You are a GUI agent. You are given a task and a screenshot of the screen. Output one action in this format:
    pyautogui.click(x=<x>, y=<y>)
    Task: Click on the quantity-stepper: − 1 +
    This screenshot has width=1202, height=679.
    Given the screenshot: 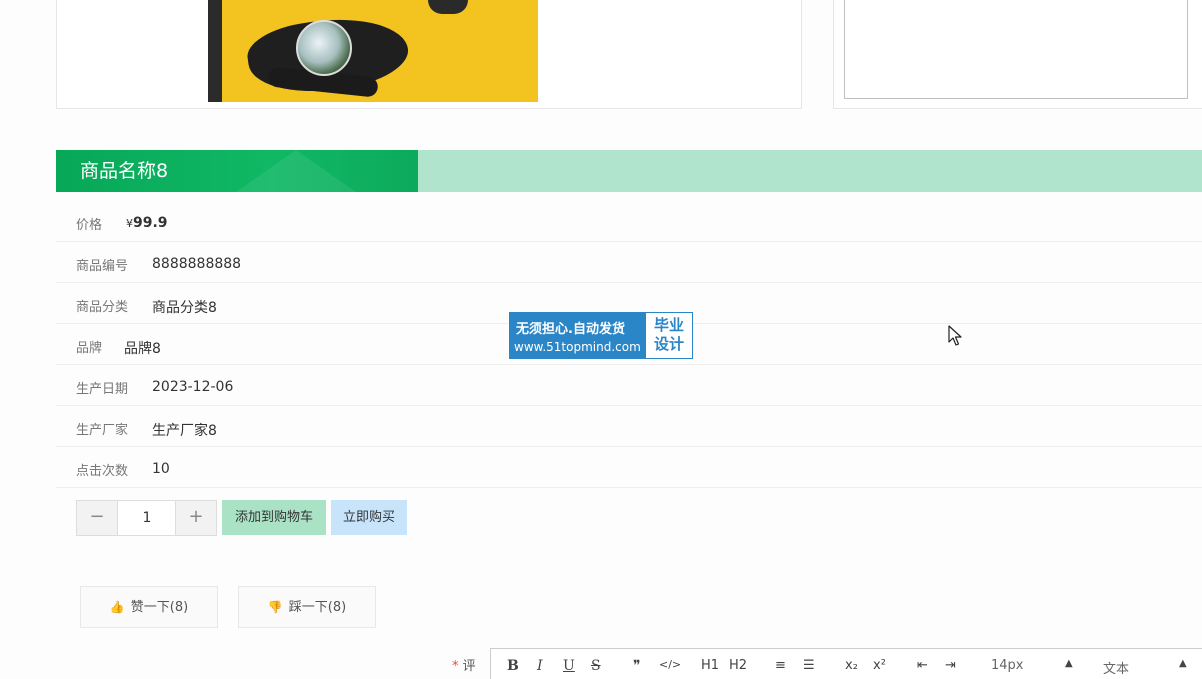 What is the action you would take?
    pyautogui.click(x=146, y=518)
    